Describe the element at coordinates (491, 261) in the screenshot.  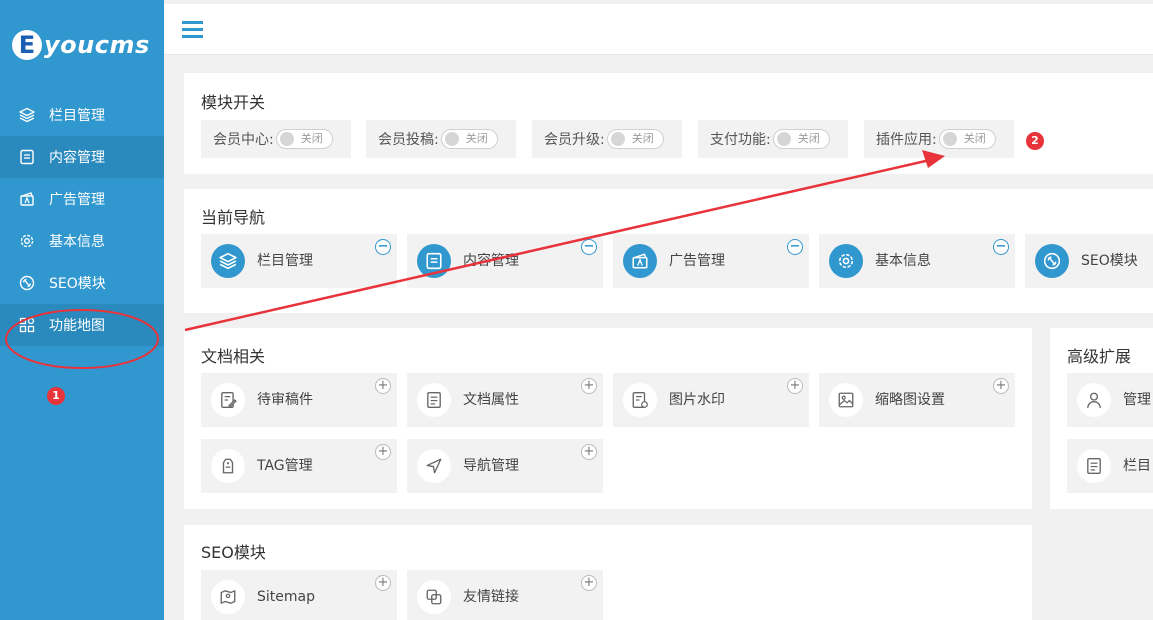
I see `card-label: 内容管理` at that location.